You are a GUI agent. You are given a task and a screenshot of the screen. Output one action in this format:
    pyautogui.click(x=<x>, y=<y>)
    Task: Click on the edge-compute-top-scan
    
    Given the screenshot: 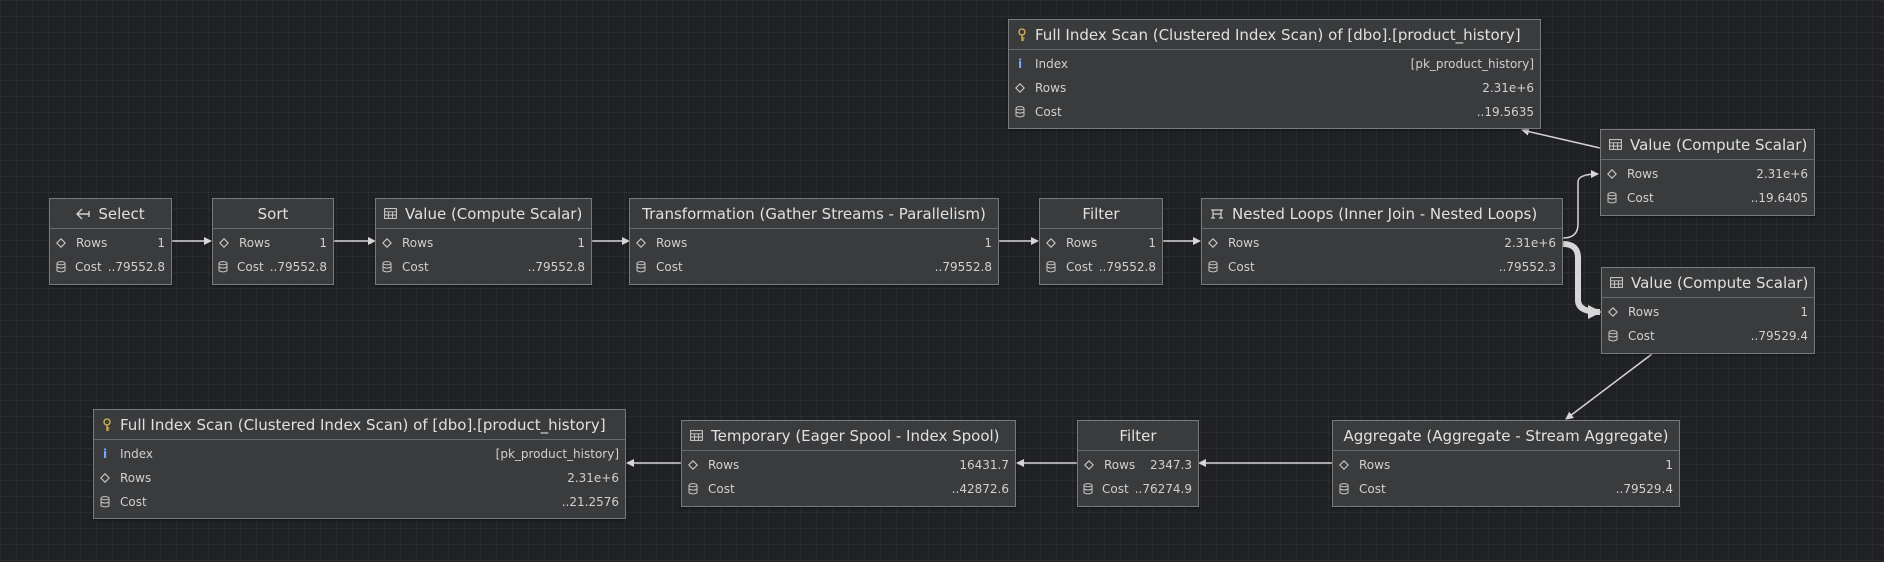 What is the action you would take?
    pyautogui.click(x=1561, y=138)
    